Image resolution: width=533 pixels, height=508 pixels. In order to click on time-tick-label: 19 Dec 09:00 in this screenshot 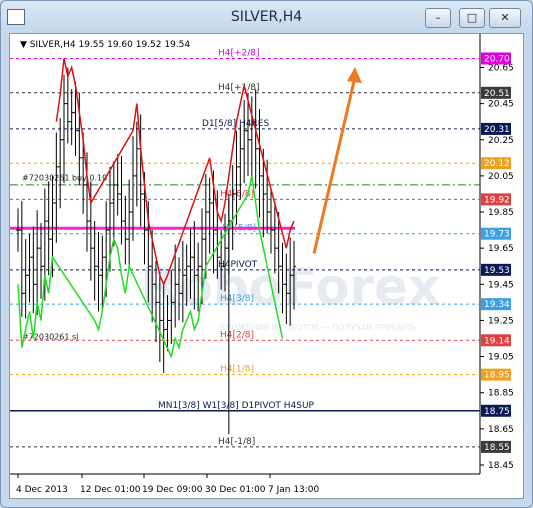, I will do `click(172, 490)`.